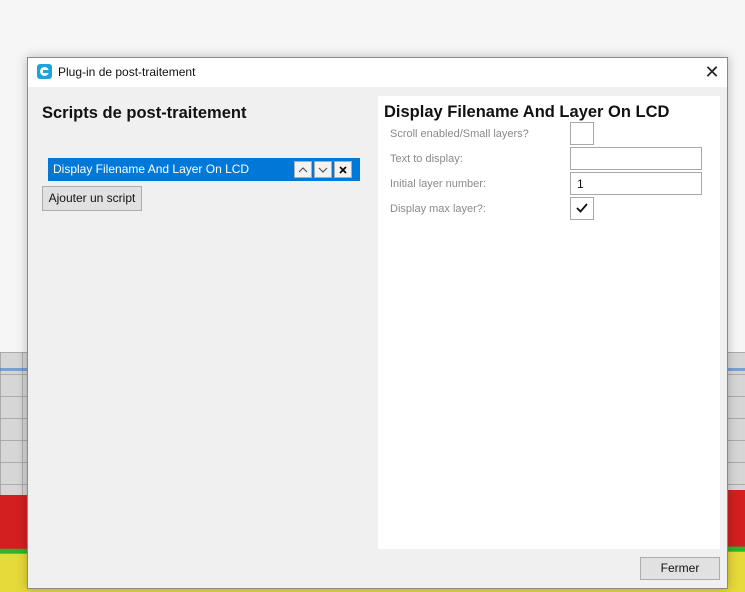 The width and height of the screenshot is (745, 592). I want to click on close-icon: ✕, so click(712, 72).